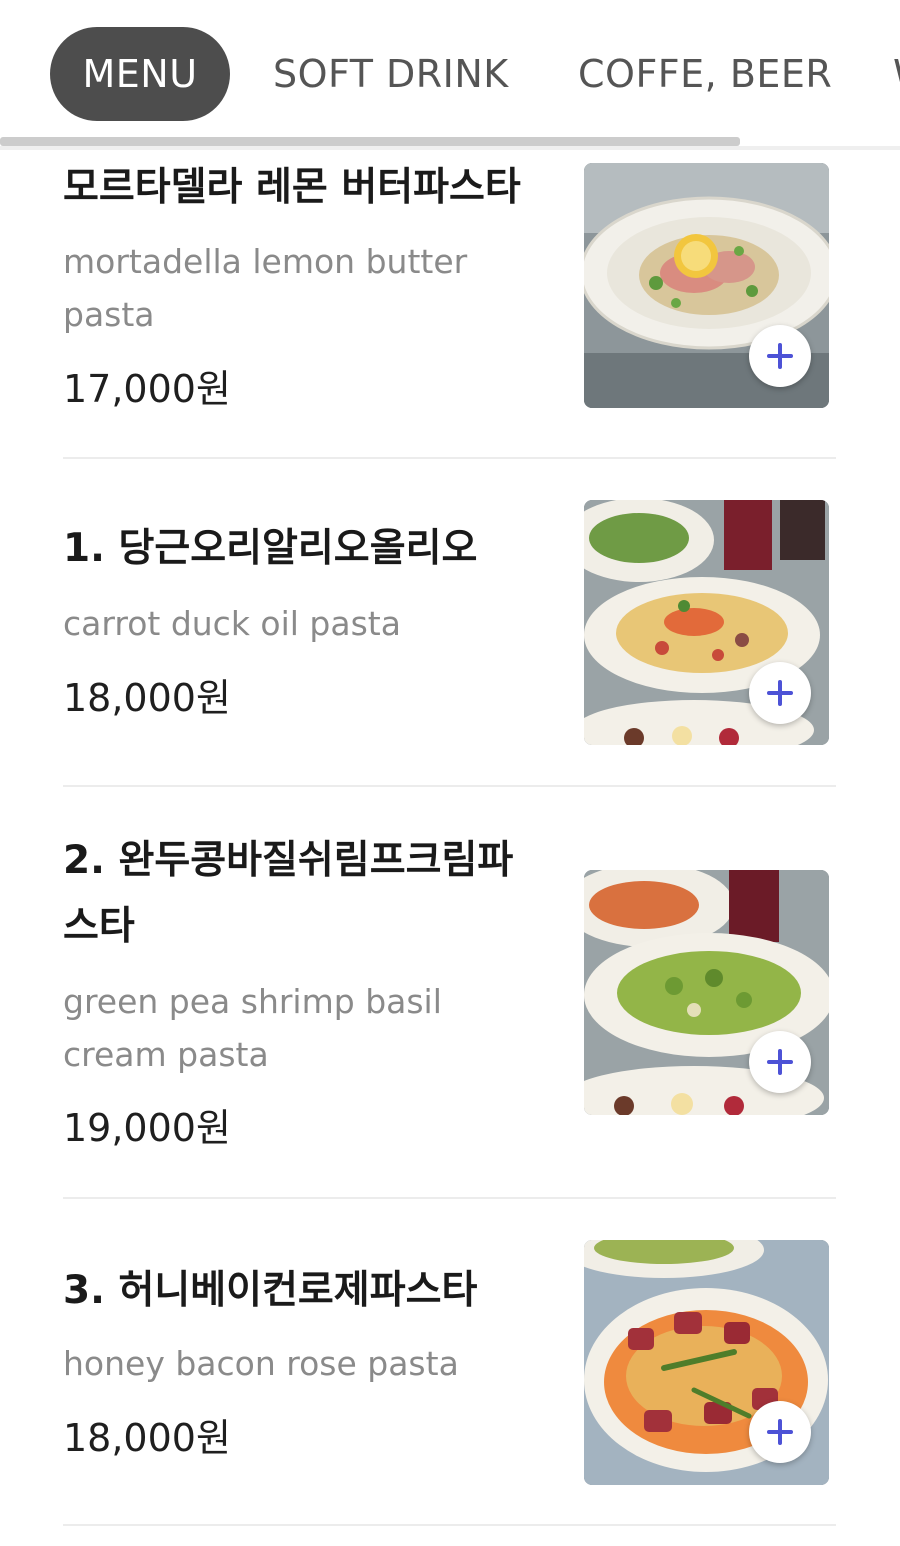 Image resolution: width=900 pixels, height=1546 pixels. I want to click on tab-next-partial: W, so click(896, 74).